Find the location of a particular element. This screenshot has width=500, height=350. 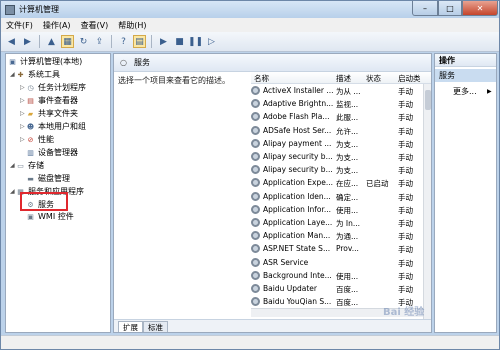

tree-item-root: ▣ 计算机管理(本地) is located at coordinates (45, 61).